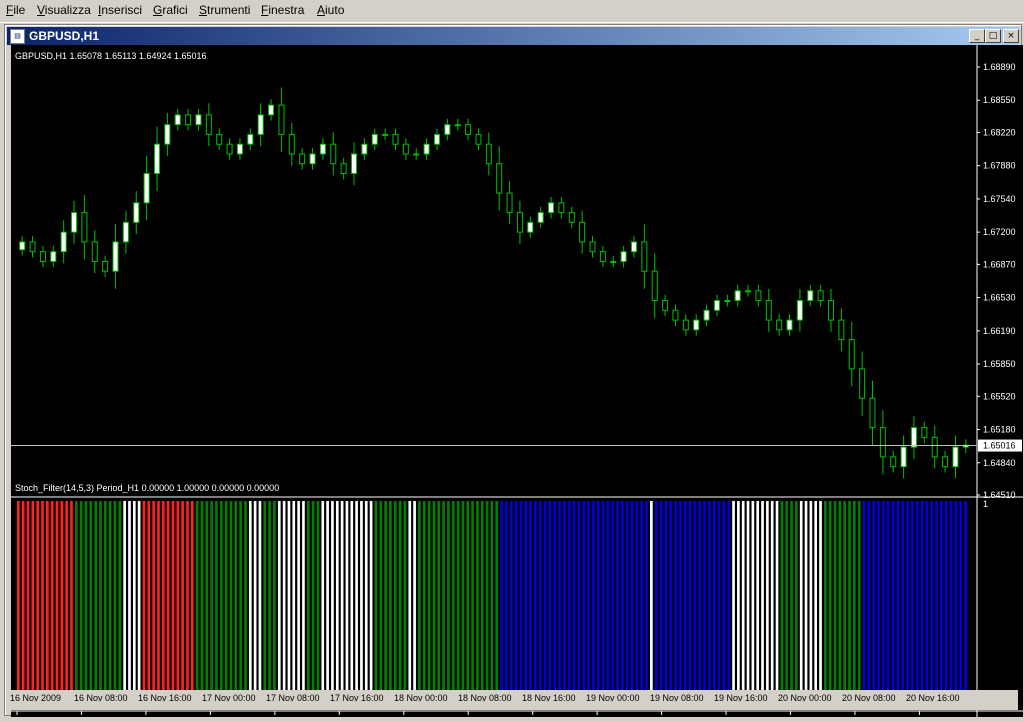 The image size is (1024, 722). Describe the element at coordinates (999, 132) in the screenshot. I see `price-tick-label: 1.68220` at that location.